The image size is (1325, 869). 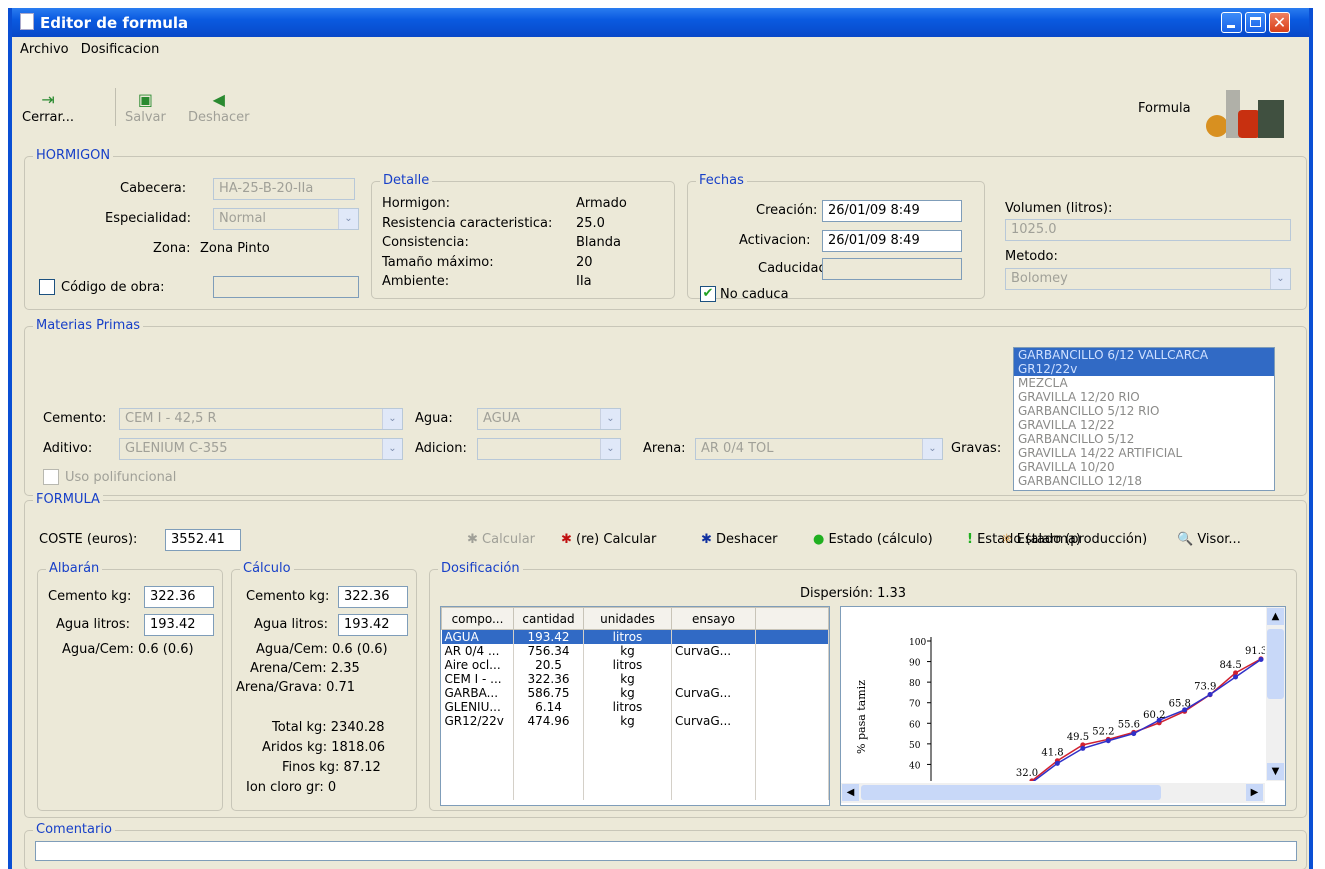 I want to click on table-cell: 756.34, so click(x=548, y=651).